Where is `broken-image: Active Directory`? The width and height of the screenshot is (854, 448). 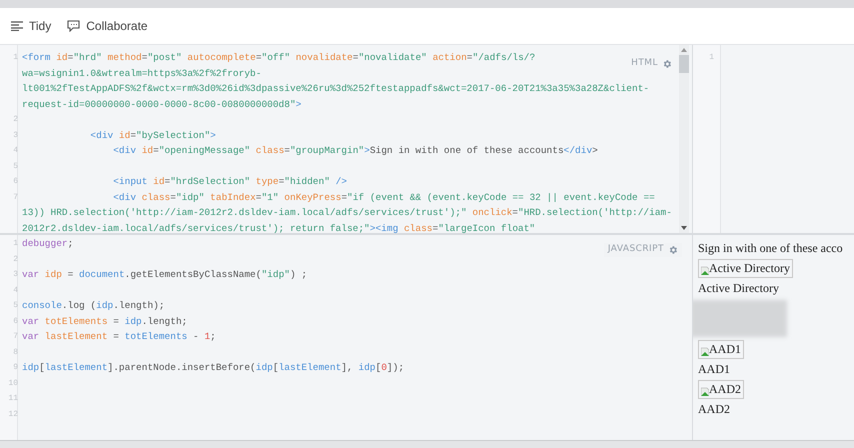 broken-image: Active Directory is located at coordinates (745, 268).